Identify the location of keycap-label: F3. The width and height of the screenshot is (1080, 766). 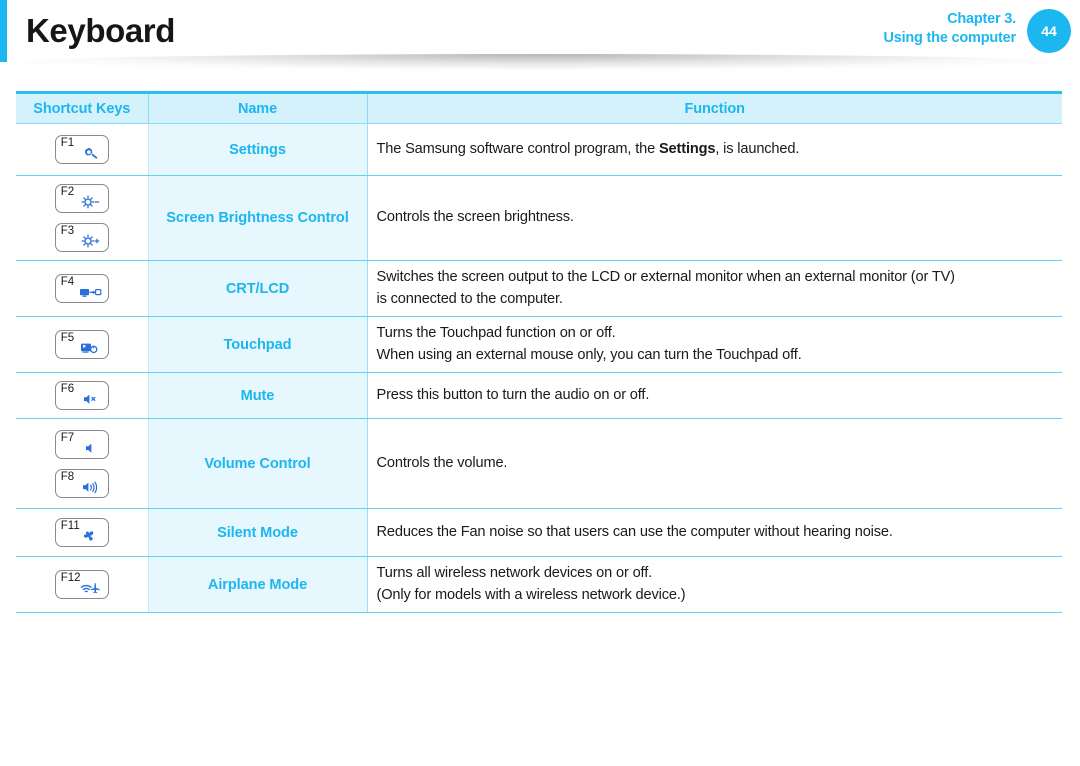
(67, 231).